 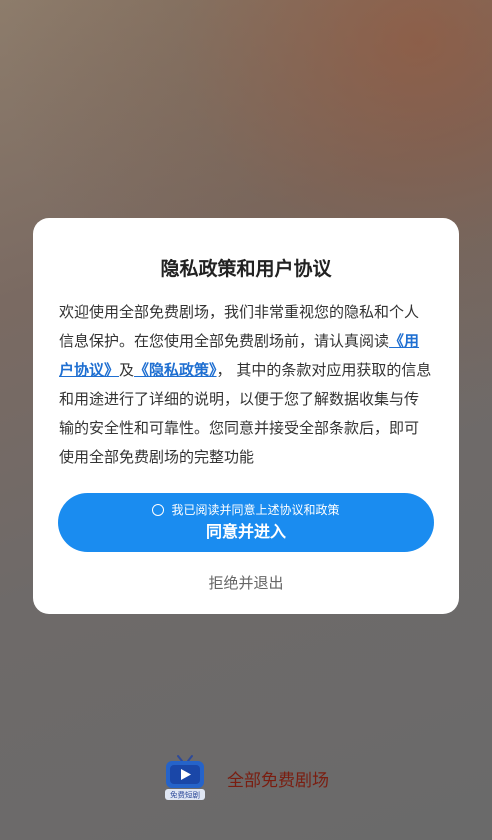 I want to click on app-footer: 免费短剧 全部免费剧场, so click(x=260, y=777).